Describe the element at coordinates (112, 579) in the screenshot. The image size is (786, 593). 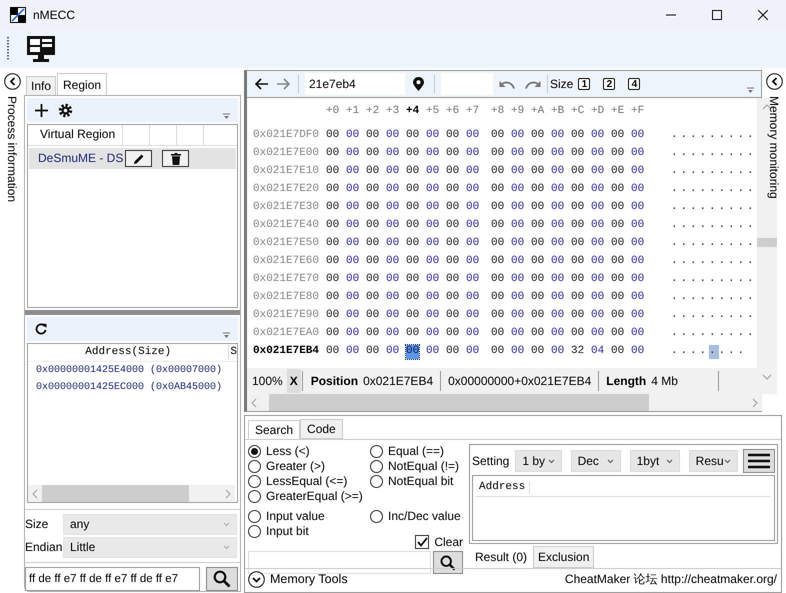
I see `pattern-field: ff de ff e7 ff de ff e7 ff de ff e7` at that location.